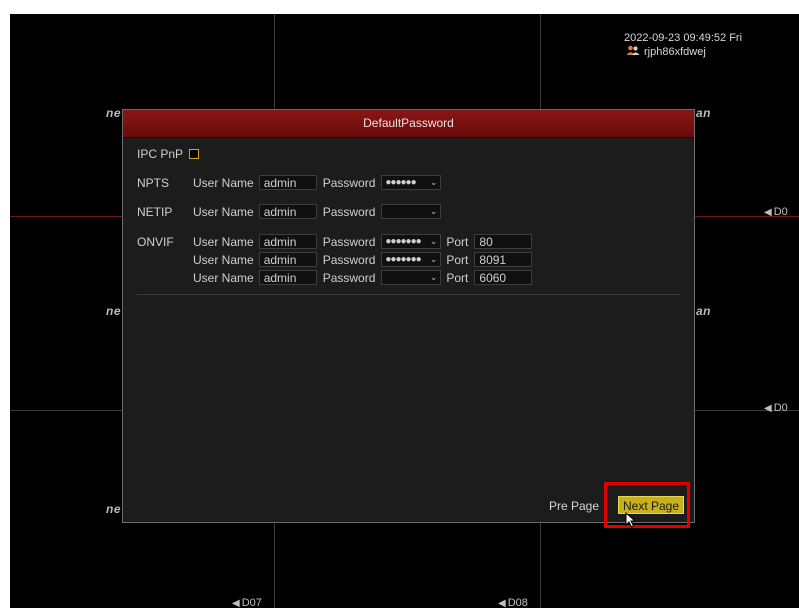  I want to click on users-icon, so click(633, 52).